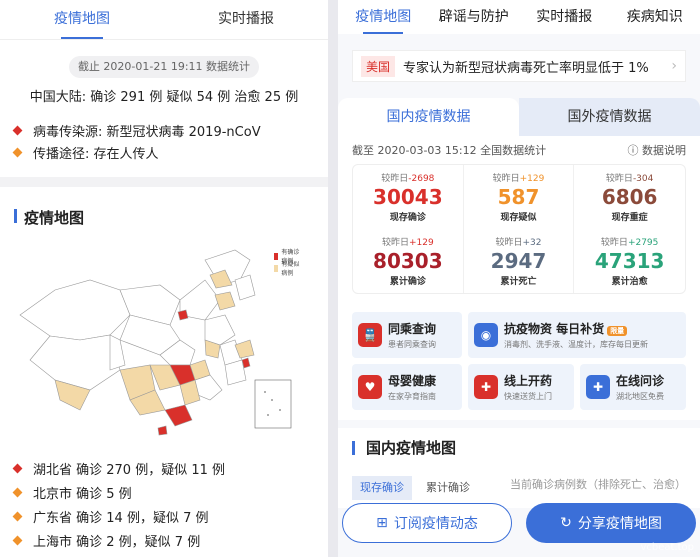 Image resolution: width=700 pixels, height=557 pixels. What do you see at coordinates (486, 335) in the screenshot?
I see `mask-icon: ◉` at bounding box center [486, 335].